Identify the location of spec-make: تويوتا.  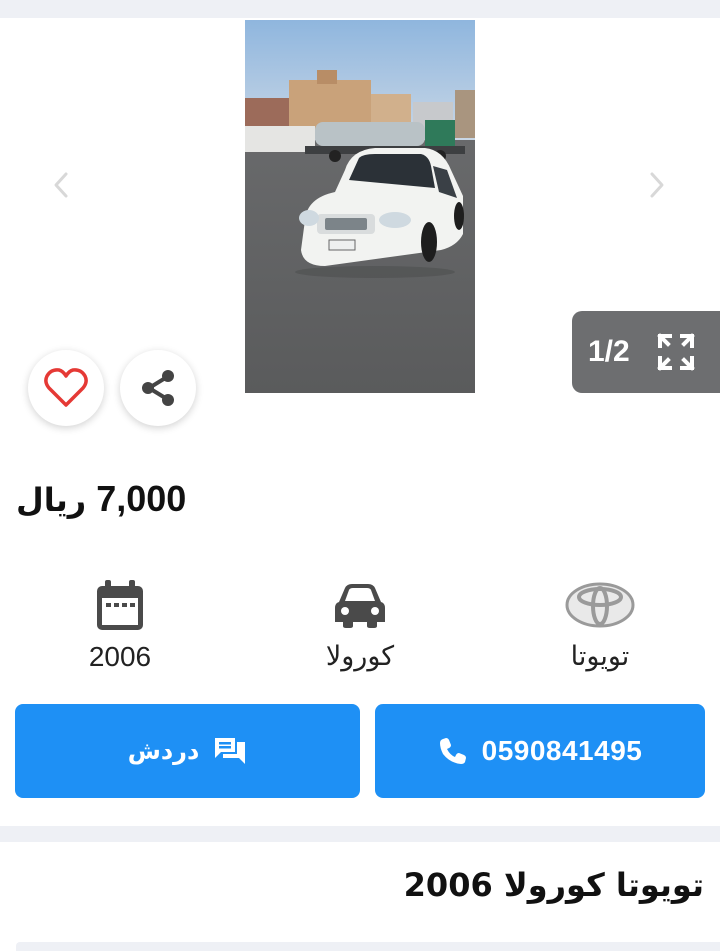
(600, 623).